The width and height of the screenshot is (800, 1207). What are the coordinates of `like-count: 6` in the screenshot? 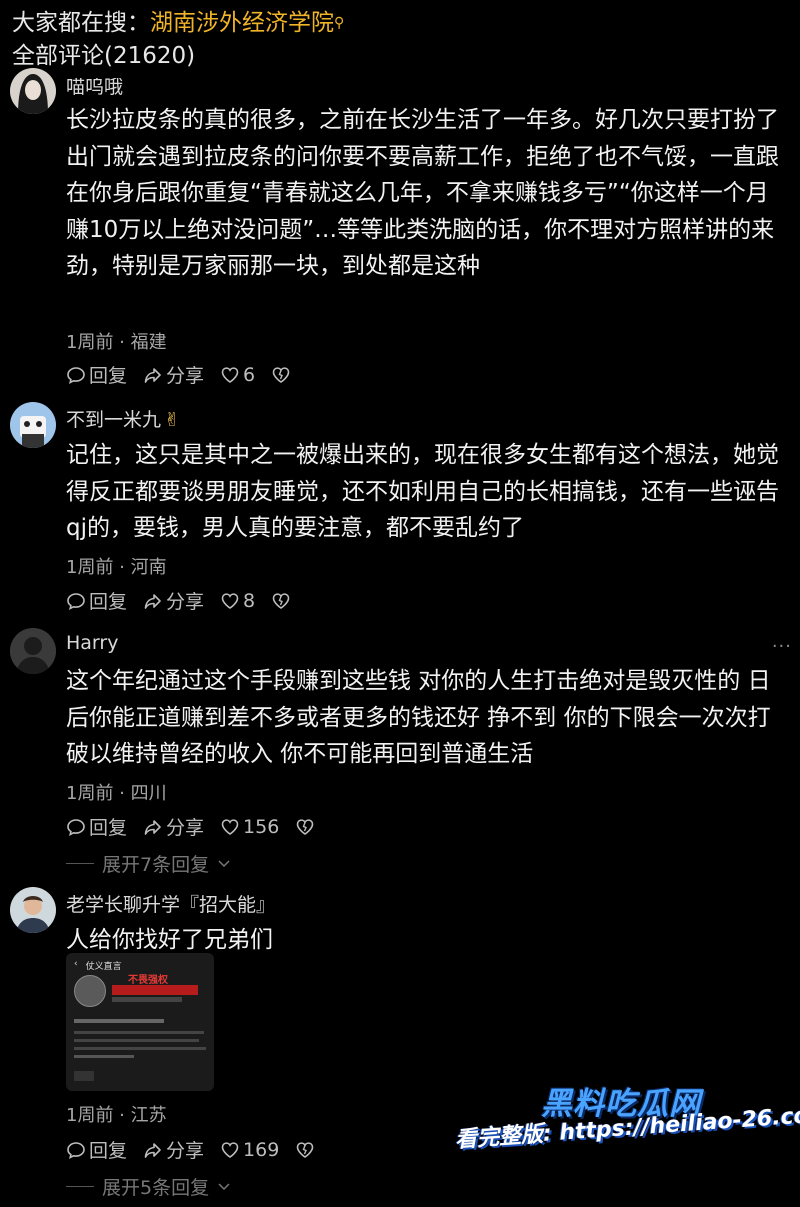 It's located at (249, 374).